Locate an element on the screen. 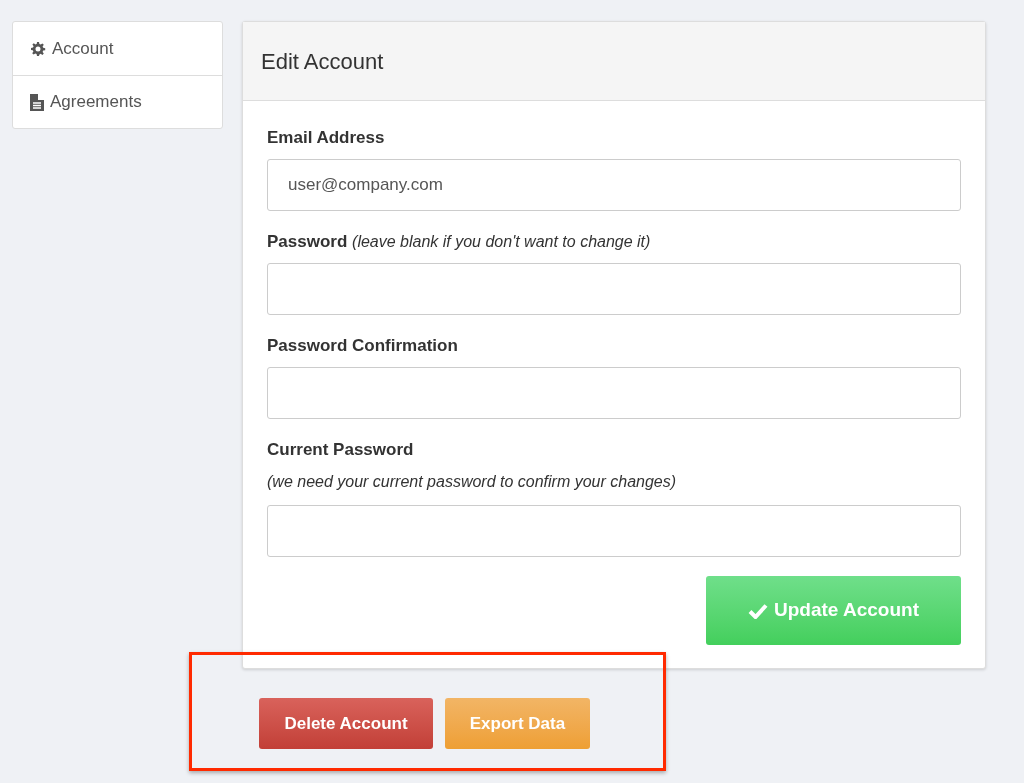  field-hint: (we need your current password to confirm your changes) is located at coordinates (472, 481).